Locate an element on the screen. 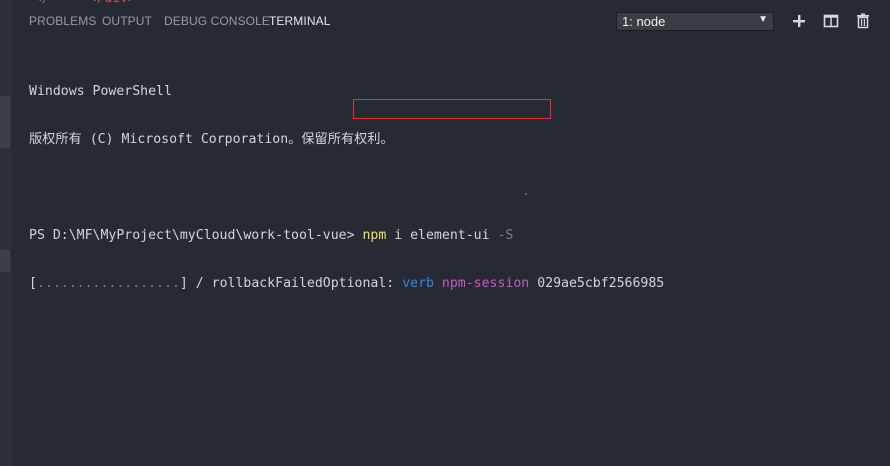 This screenshot has height=466, width=890. chevron-down-icon: ▼ is located at coordinates (763, 19).